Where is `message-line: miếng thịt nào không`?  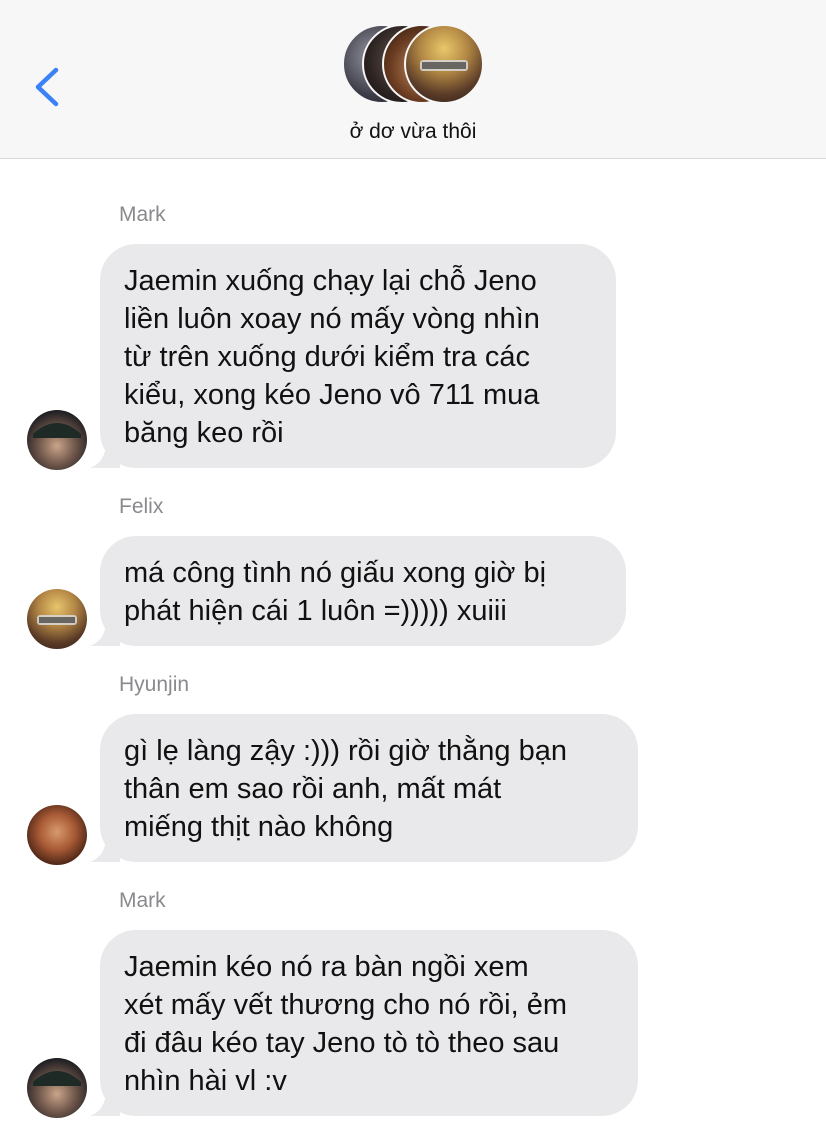 message-line: miếng thịt nào không is located at coordinates (259, 827).